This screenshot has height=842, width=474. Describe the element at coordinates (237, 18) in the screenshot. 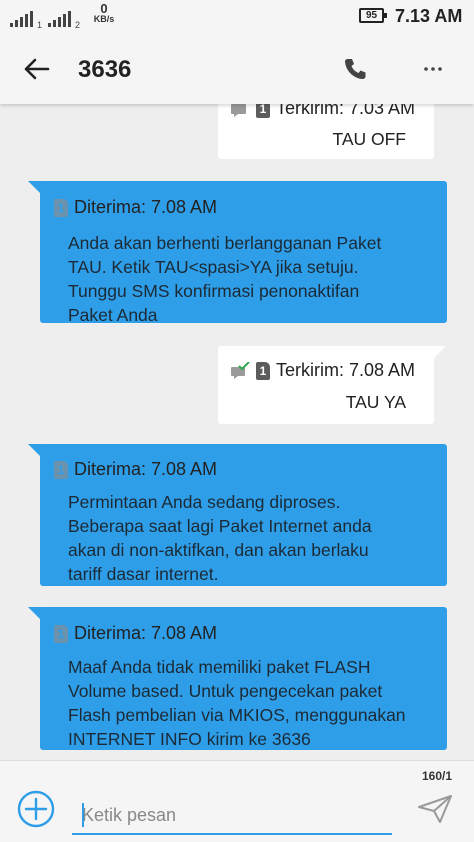

I see `status-bar: 1 2 0 KB/s 95 7.13 AM` at that location.